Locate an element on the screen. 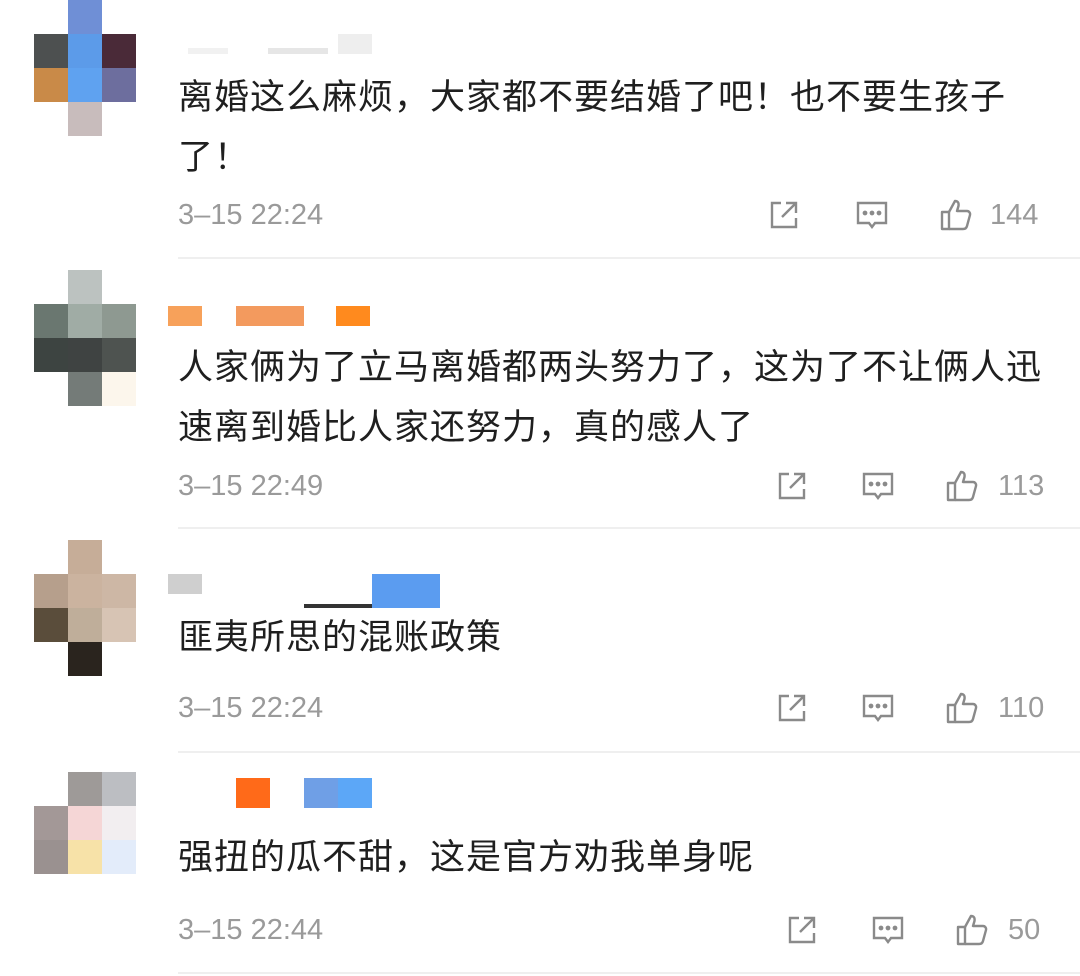 This screenshot has height=976, width=1080. like-count: 50 is located at coordinates (1024, 930).